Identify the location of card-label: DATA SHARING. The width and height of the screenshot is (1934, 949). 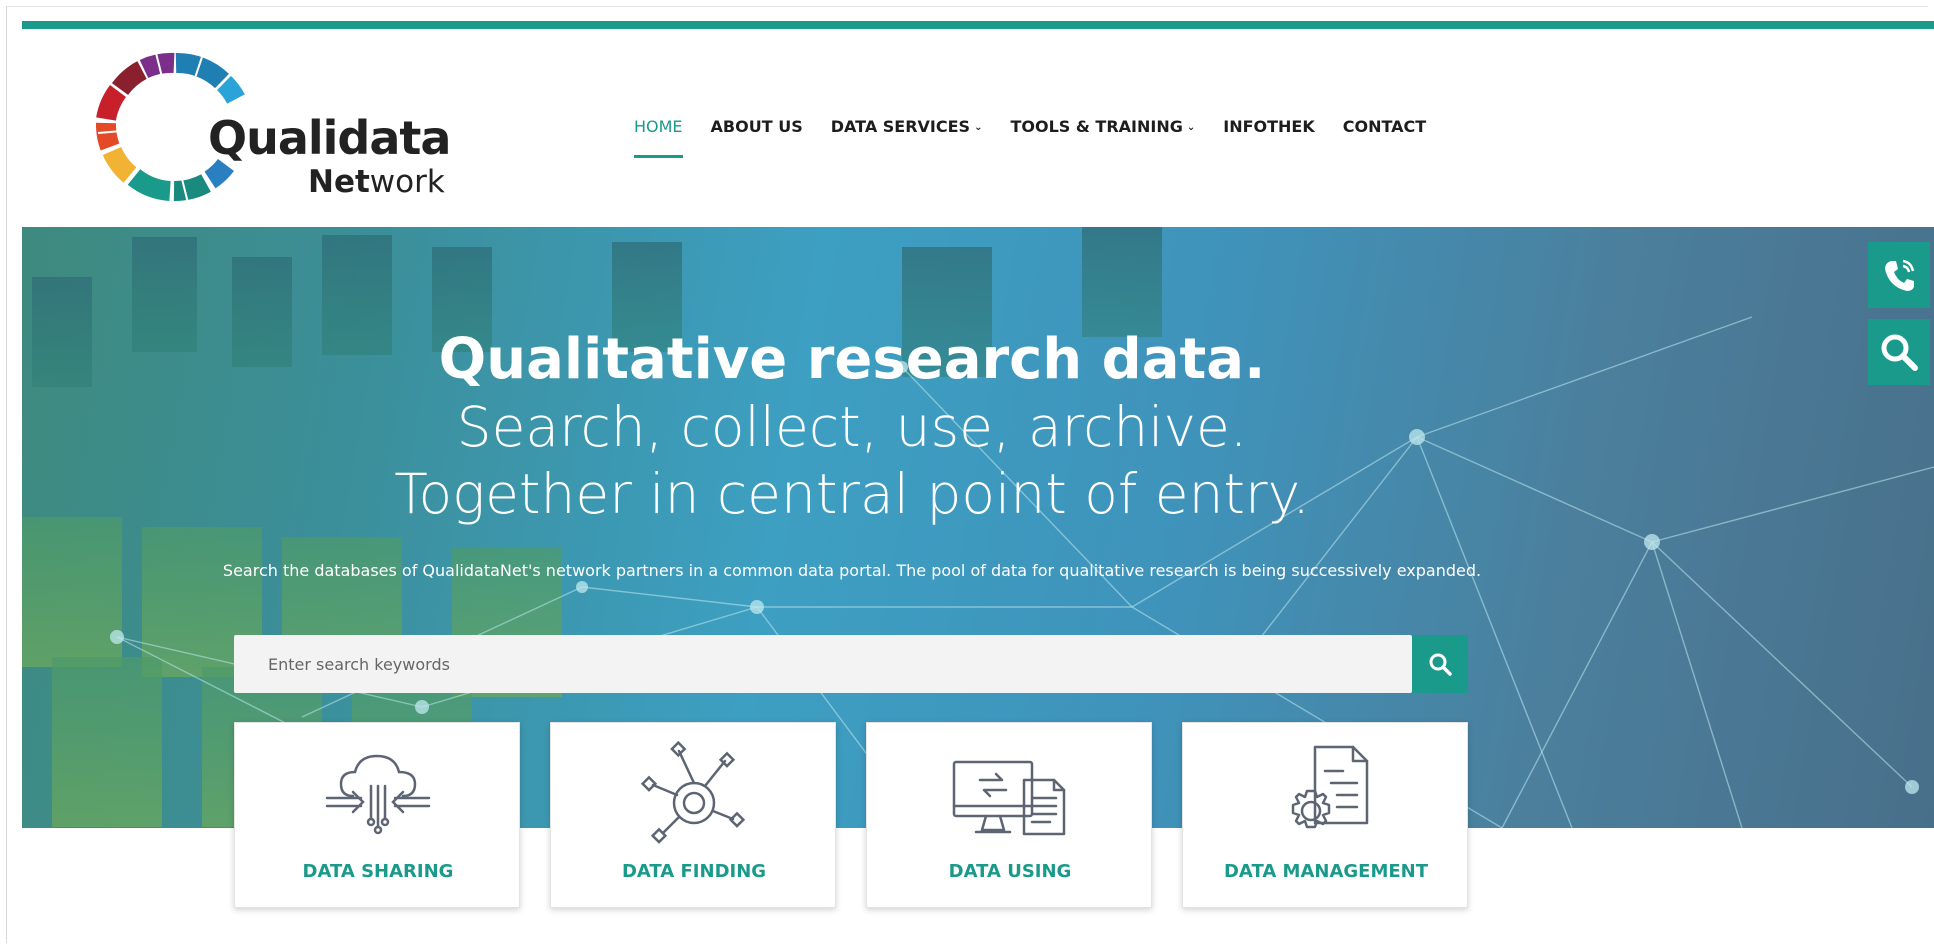
(378, 871).